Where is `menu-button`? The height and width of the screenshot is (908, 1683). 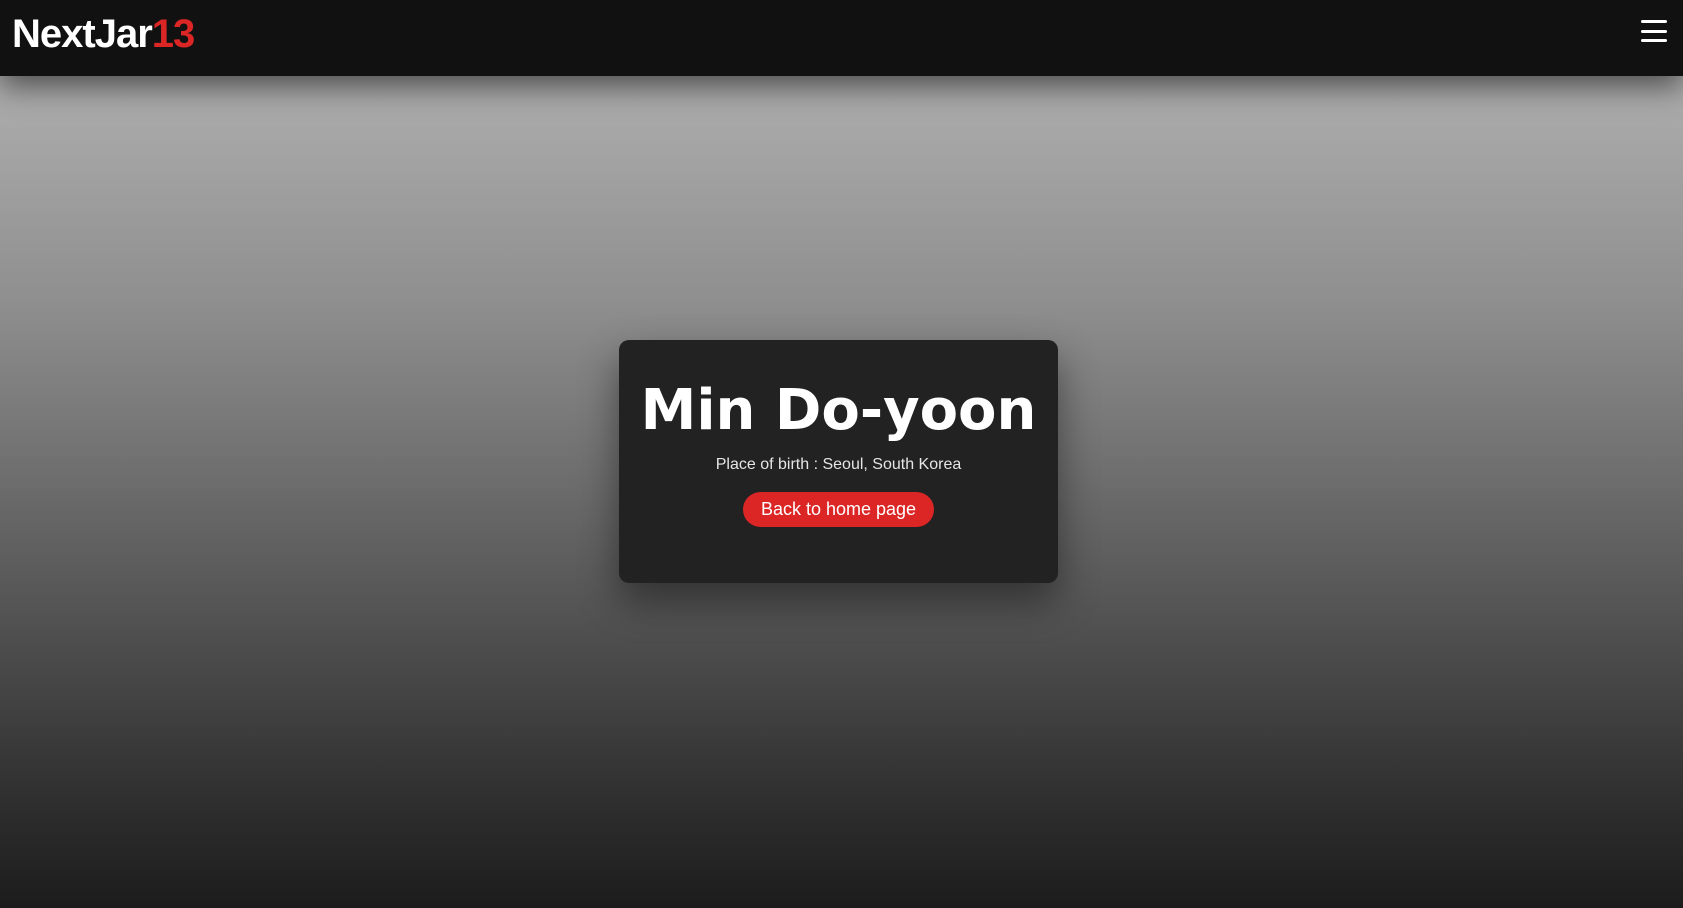 menu-button is located at coordinates (1654, 31).